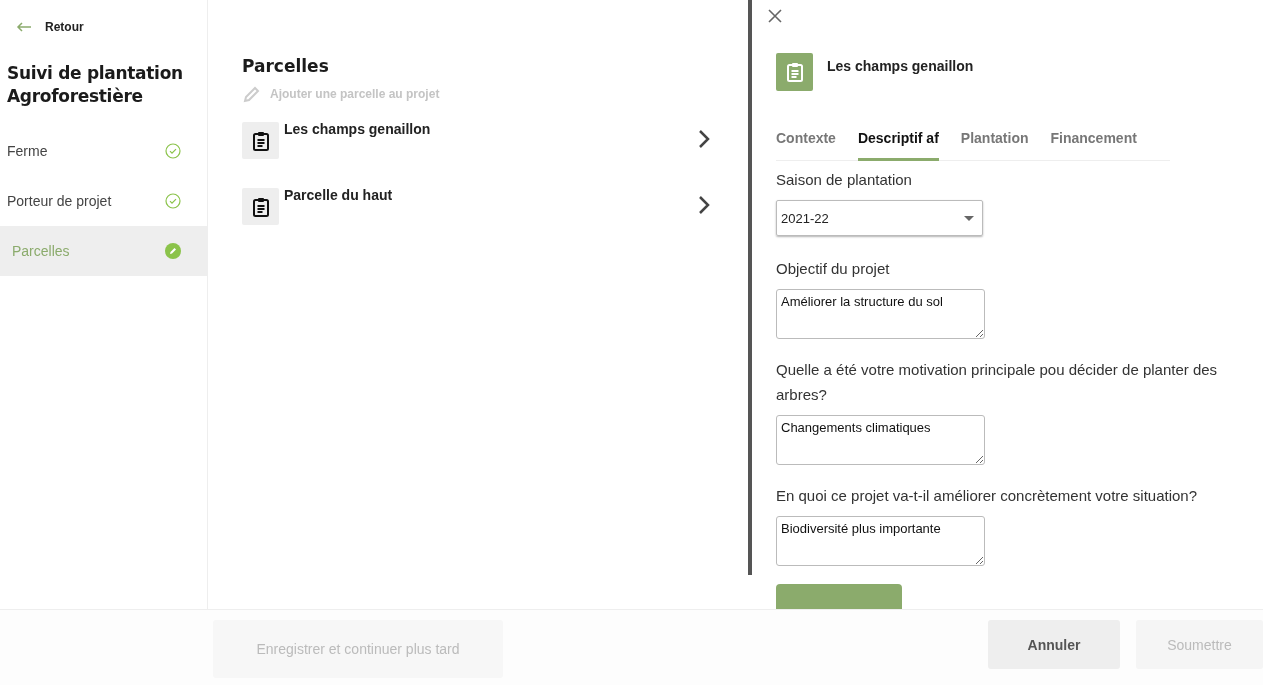  Describe the element at coordinates (898, 144) in the screenshot. I see `tab: Descriptif af` at that location.